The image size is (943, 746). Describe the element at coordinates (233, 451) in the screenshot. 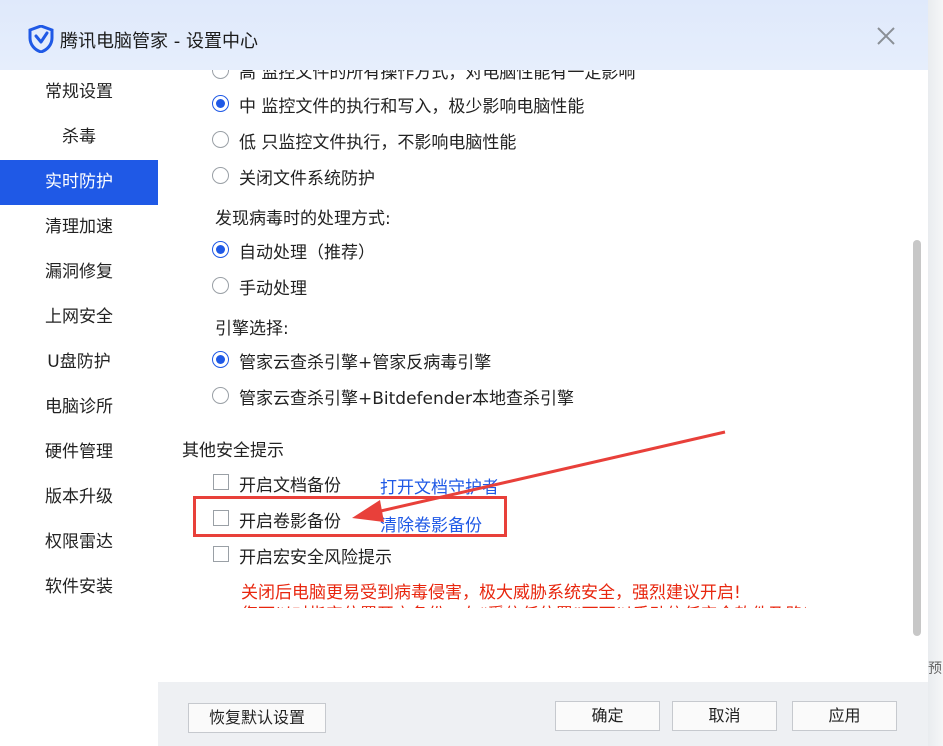

I see `other-security-heading: 其他安全提示` at that location.